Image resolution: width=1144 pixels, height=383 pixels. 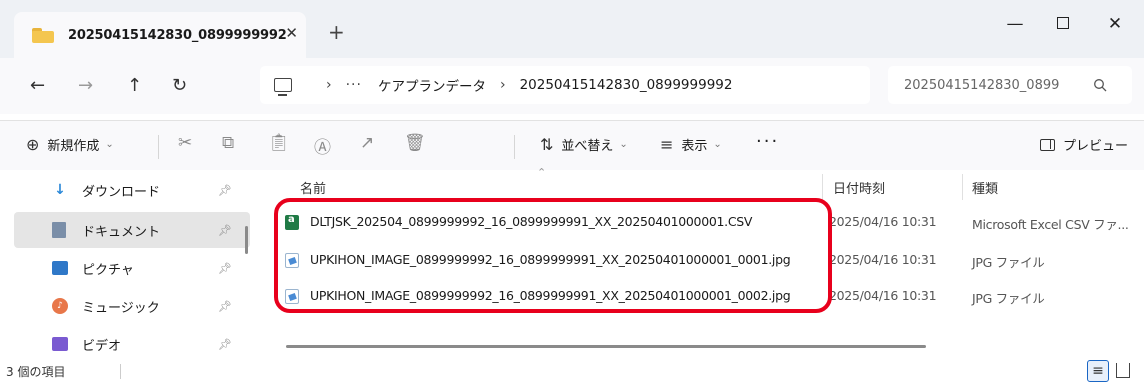 I want to click on pictures-icon, so click(x=60, y=268).